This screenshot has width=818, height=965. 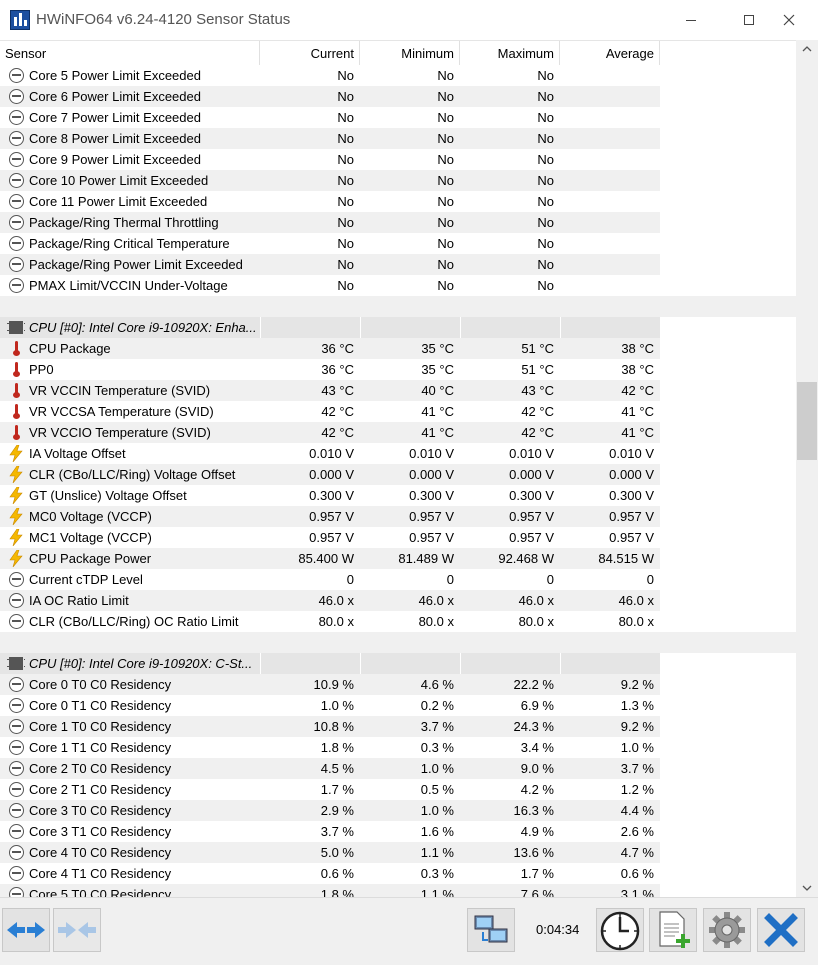 What do you see at coordinates (545, 285) in the screenshot?
I see `maximum-value: No` at bounding box center [545, 285].